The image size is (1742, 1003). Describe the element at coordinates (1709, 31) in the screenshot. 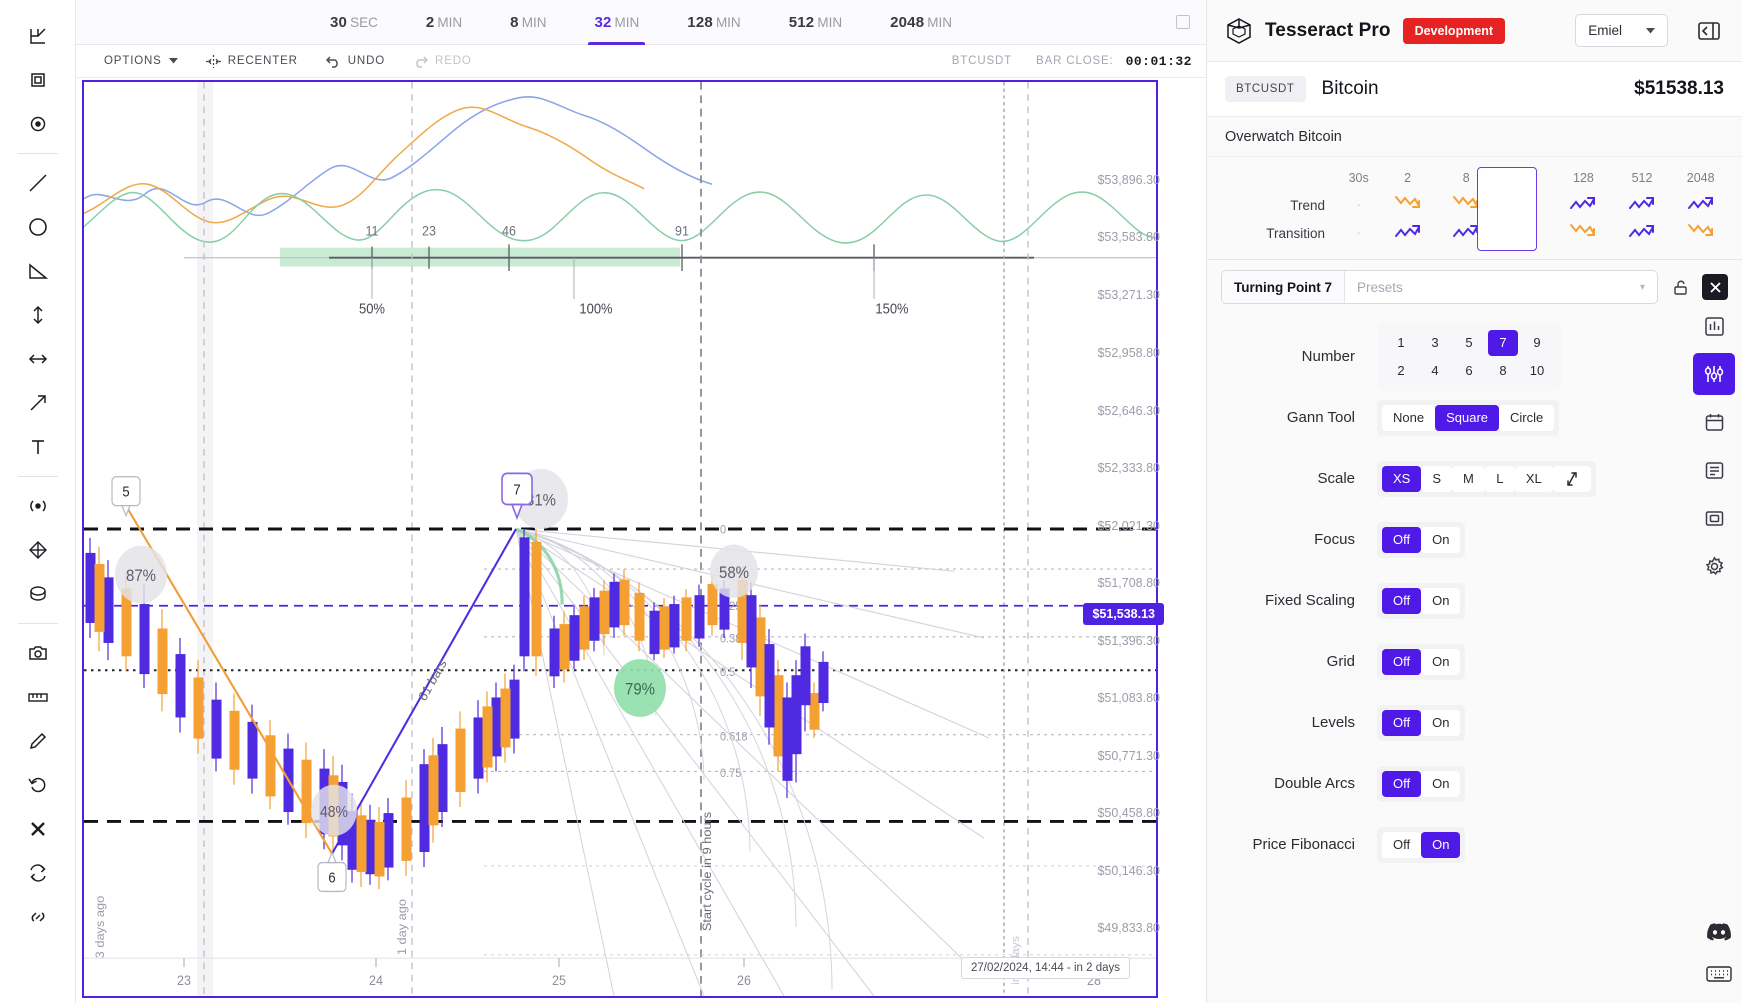

I see `collapse-panel-button` at that location.